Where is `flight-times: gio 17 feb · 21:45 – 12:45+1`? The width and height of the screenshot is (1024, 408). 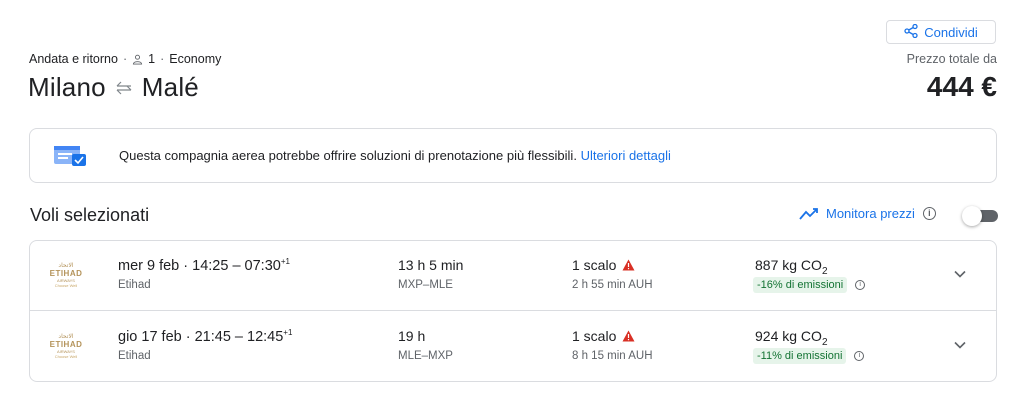 flight-times: gio 17 feb · 21:45 – 12:45+1 is located at coordinates (205, 336).